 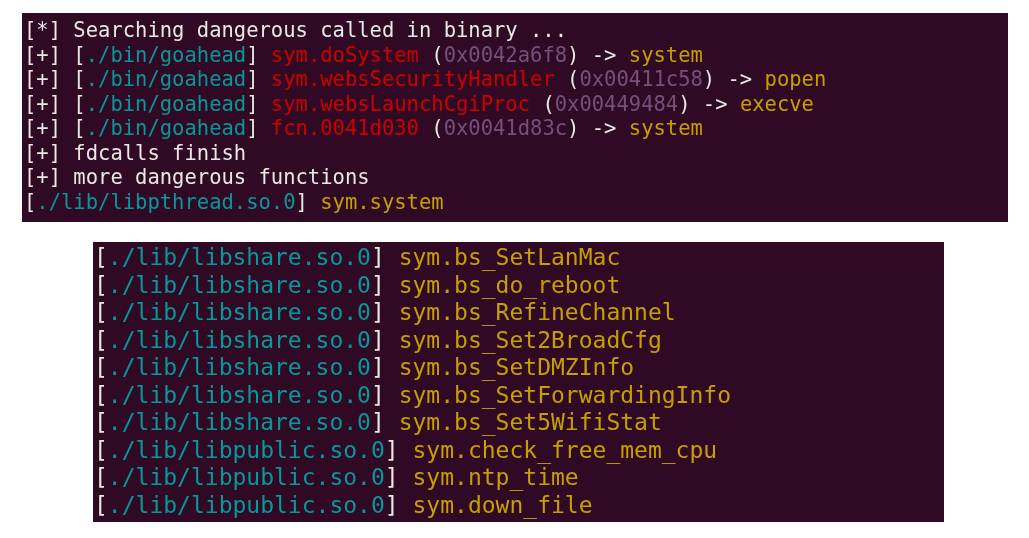 I want to click on file-path: ./lib/libpthread.so.0, so click(x=166, y=201).